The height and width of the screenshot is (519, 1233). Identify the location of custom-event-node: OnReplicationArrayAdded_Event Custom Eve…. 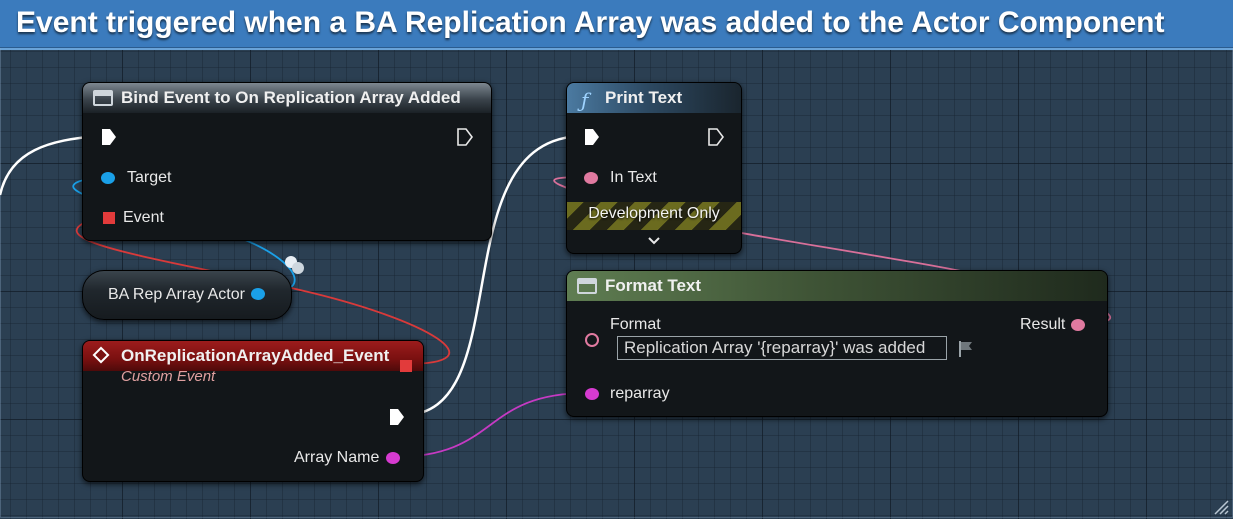
(253, 411).